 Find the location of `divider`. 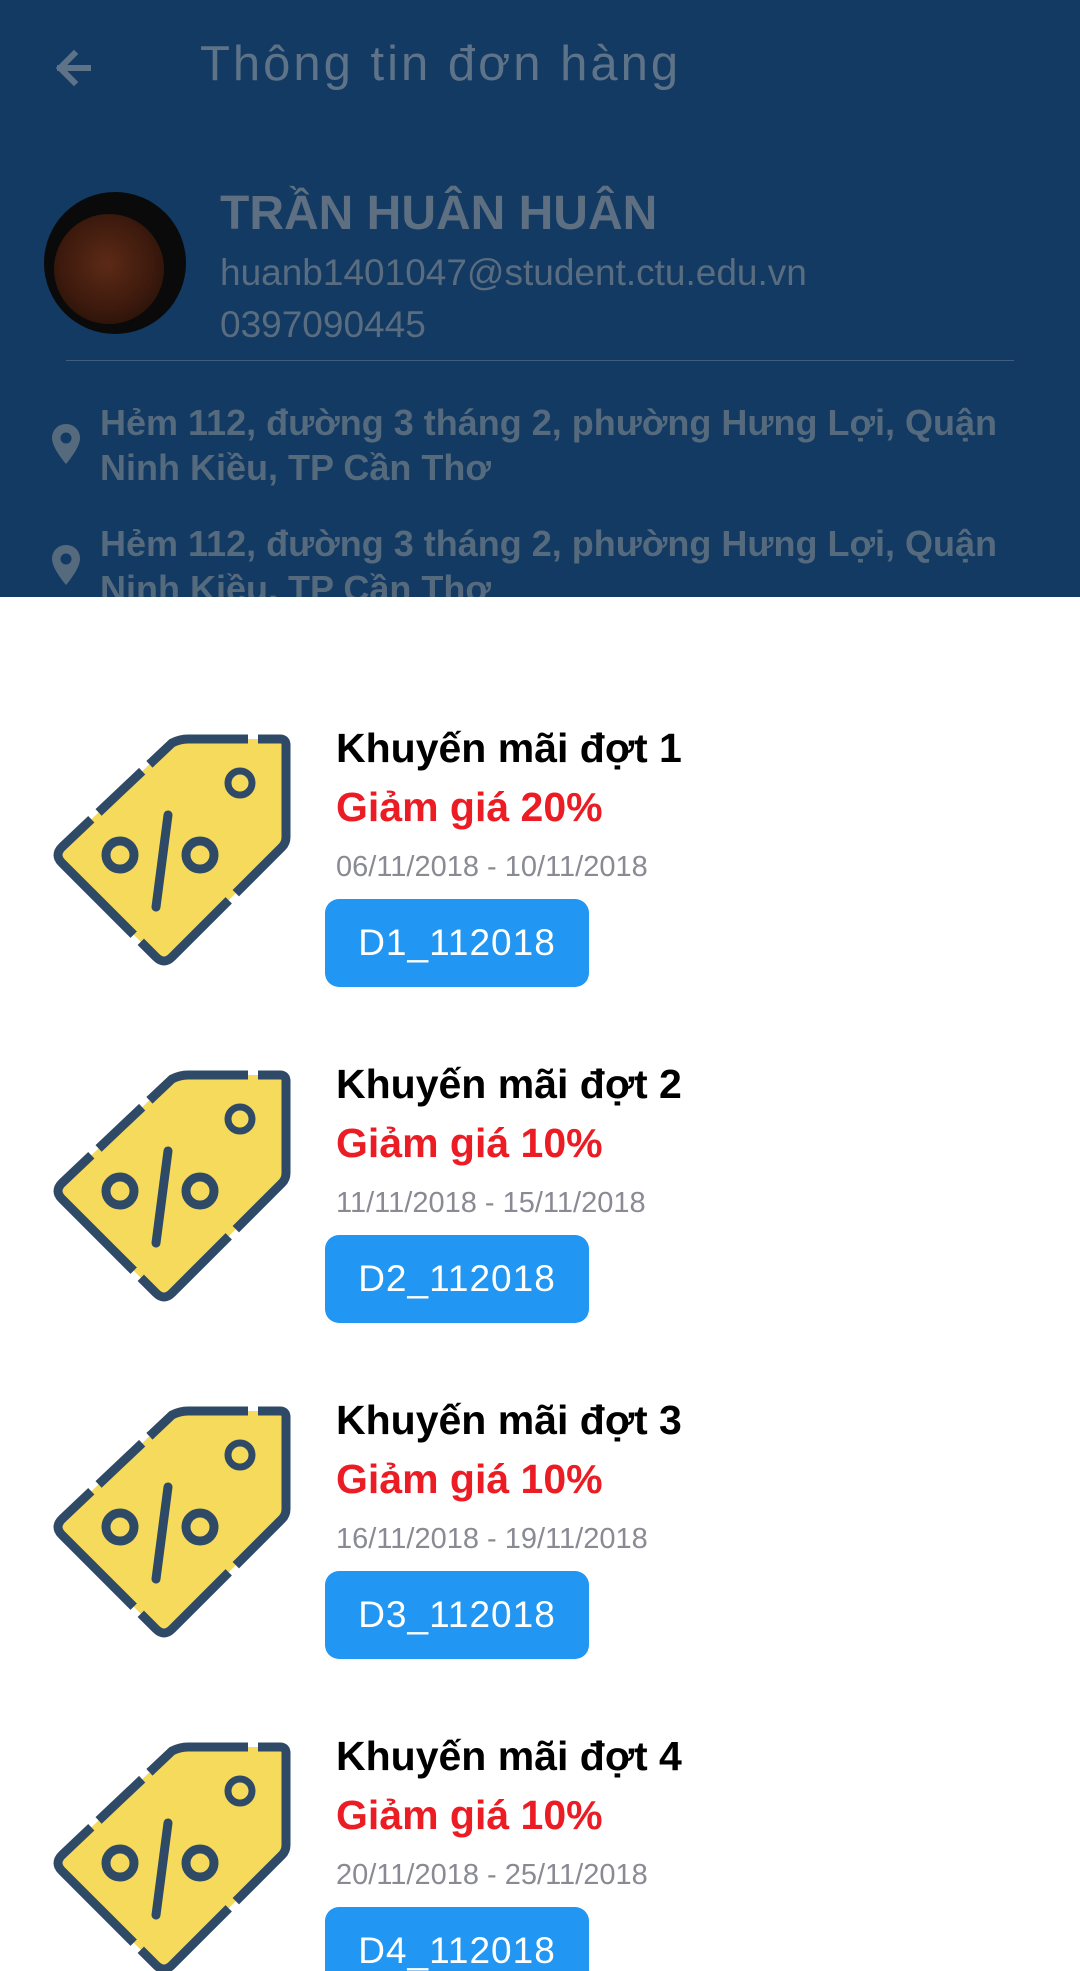

divider is located at coordinates (540, 360).